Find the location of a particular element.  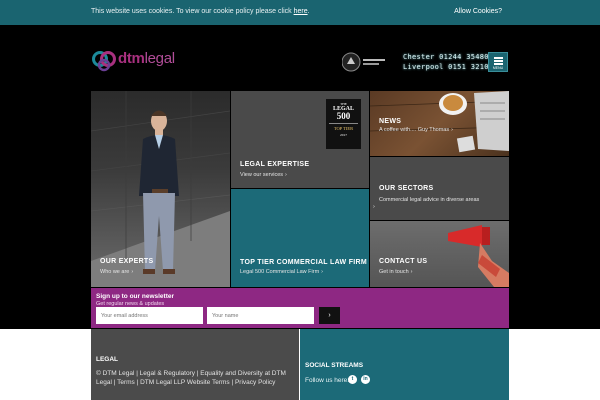

menu-button: MENU is located at coordinates (498, 62).